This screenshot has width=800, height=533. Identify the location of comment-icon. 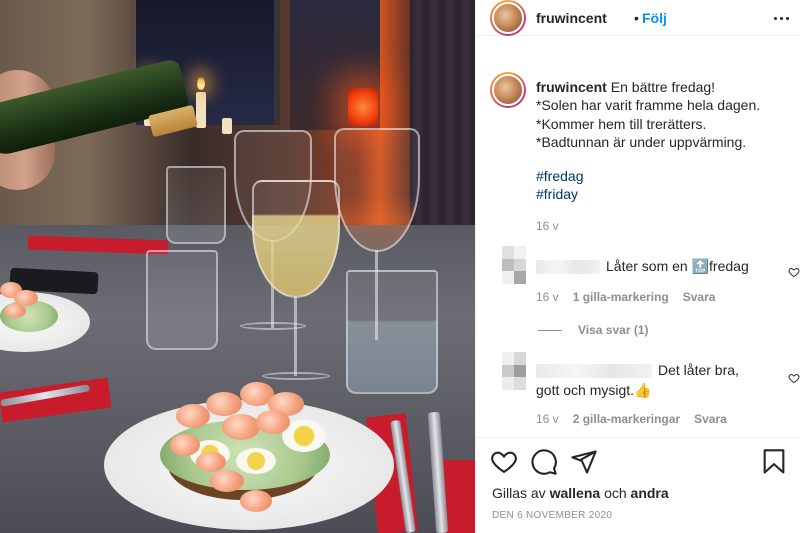
(544, 462).